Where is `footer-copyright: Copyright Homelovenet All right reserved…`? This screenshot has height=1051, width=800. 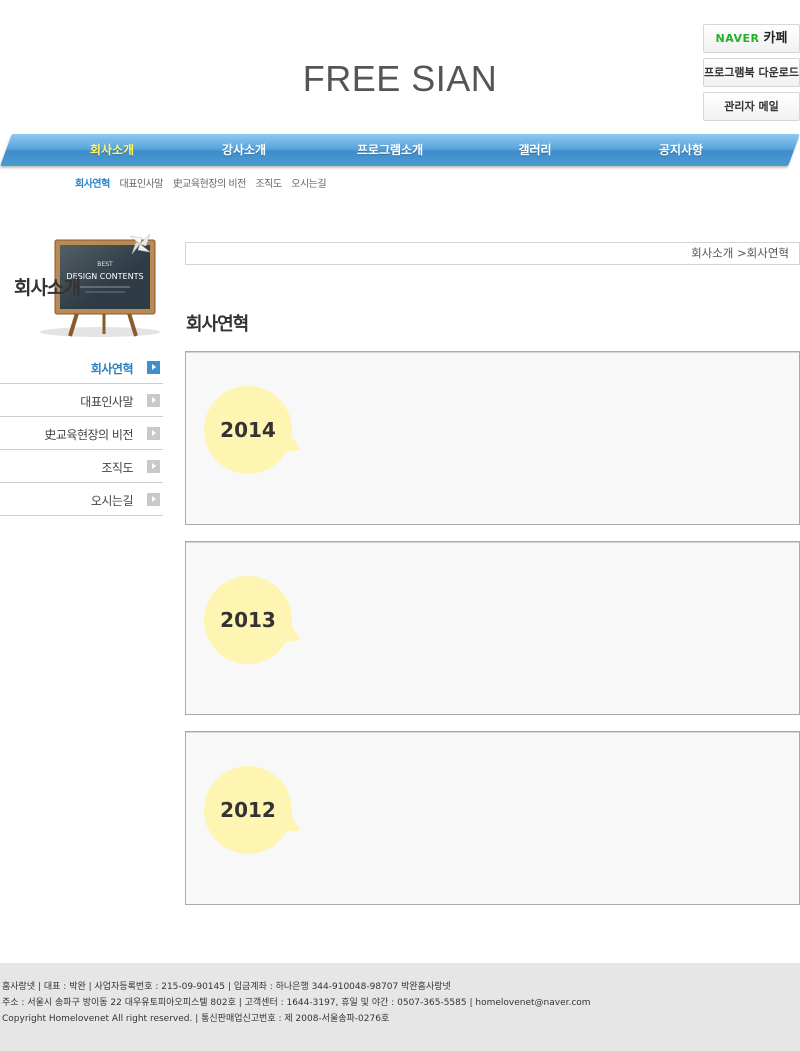 footer-copyright: Copyright Homelovenet All right reserved… is located at coordinates (196, 1019).